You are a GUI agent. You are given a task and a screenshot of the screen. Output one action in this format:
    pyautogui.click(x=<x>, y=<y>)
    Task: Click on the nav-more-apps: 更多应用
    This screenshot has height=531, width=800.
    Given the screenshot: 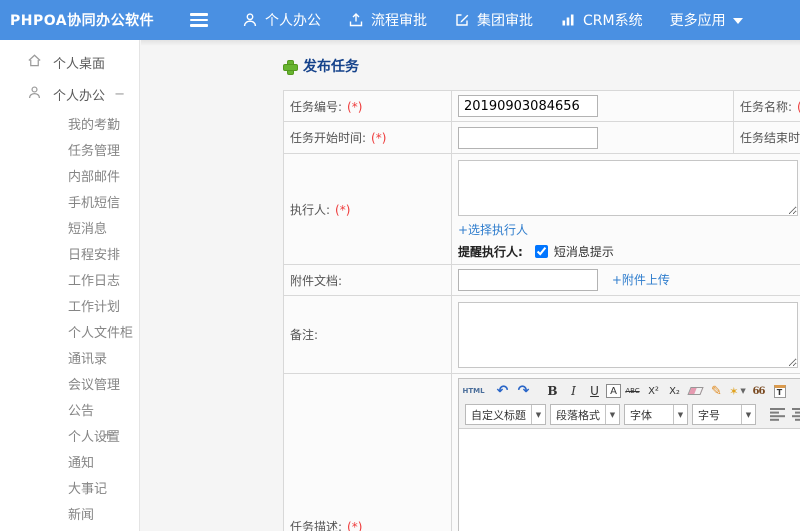 What is the action you would take?
    pyautogui.click(x=706, y=20)
    